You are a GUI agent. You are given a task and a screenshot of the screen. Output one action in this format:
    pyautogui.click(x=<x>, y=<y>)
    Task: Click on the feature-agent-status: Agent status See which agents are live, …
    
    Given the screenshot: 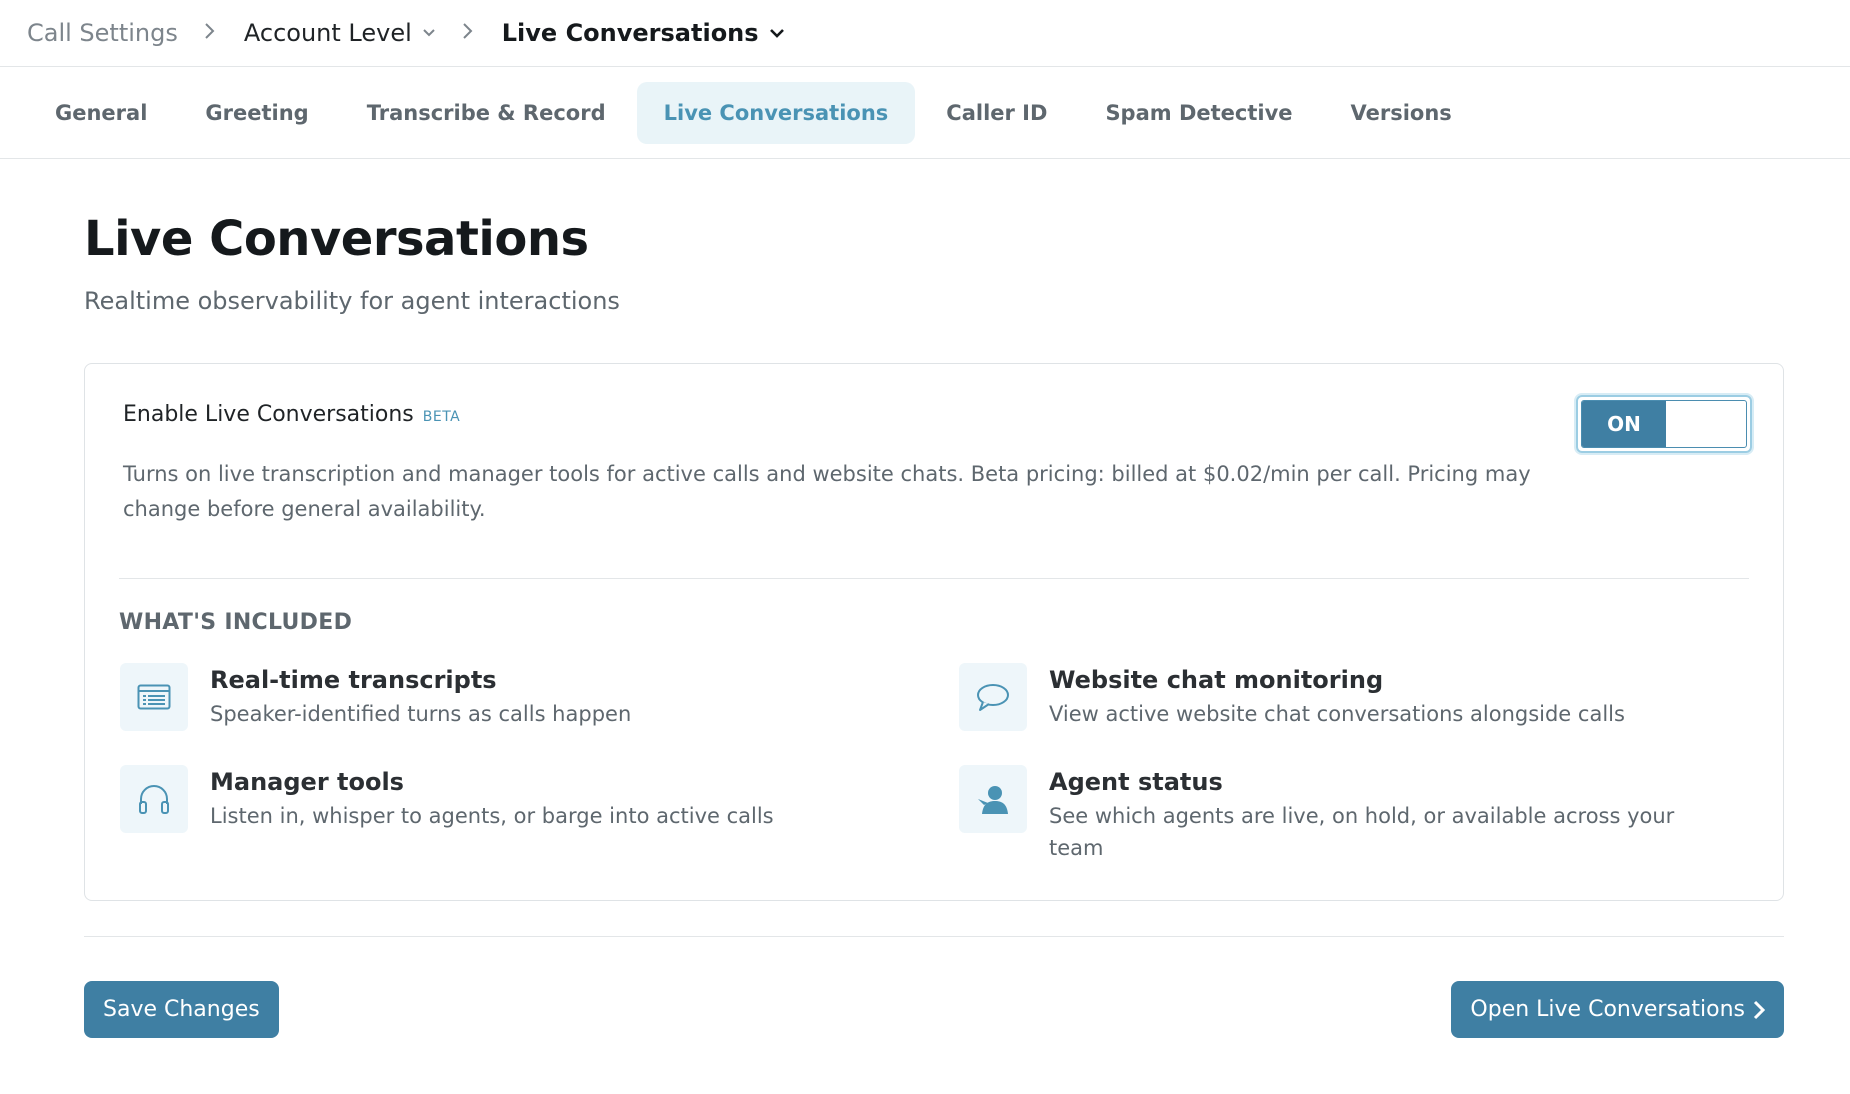 What is the action you would take?
    pyautogui.click(x=1344, y=814)
    